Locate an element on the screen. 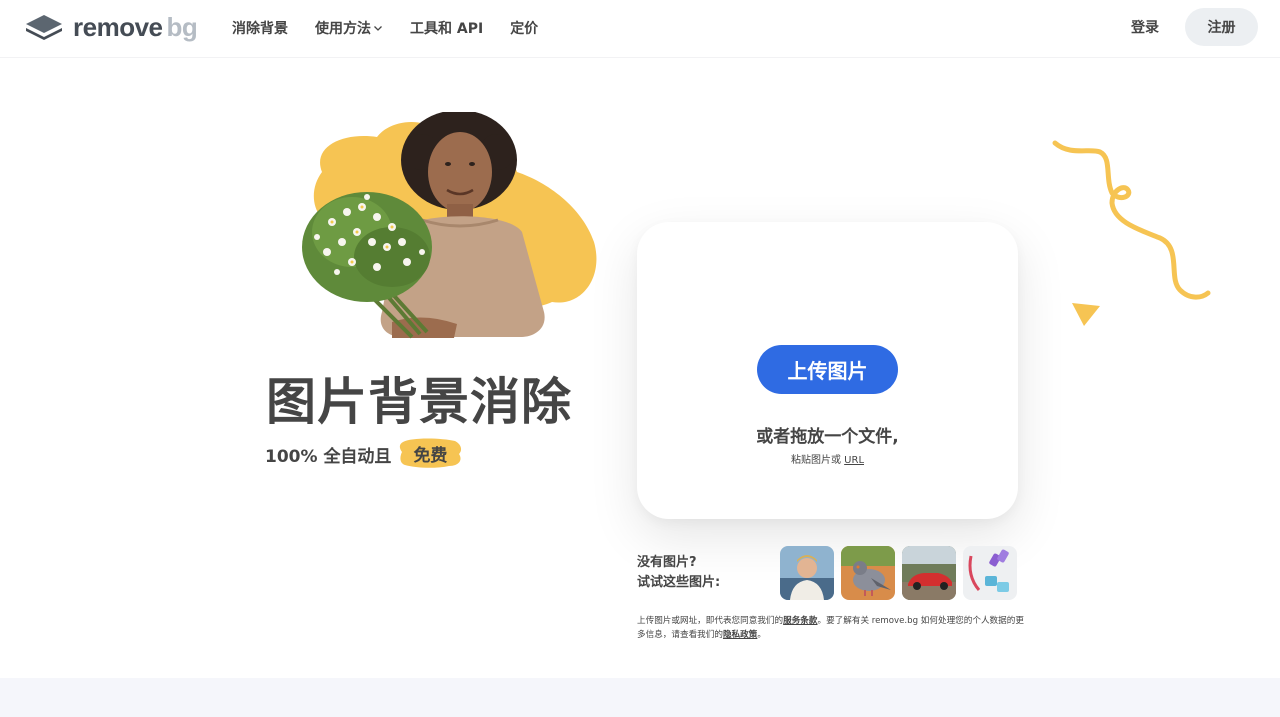  terms-of-service-link: 服务条款 is located at coordinates (800, 621).